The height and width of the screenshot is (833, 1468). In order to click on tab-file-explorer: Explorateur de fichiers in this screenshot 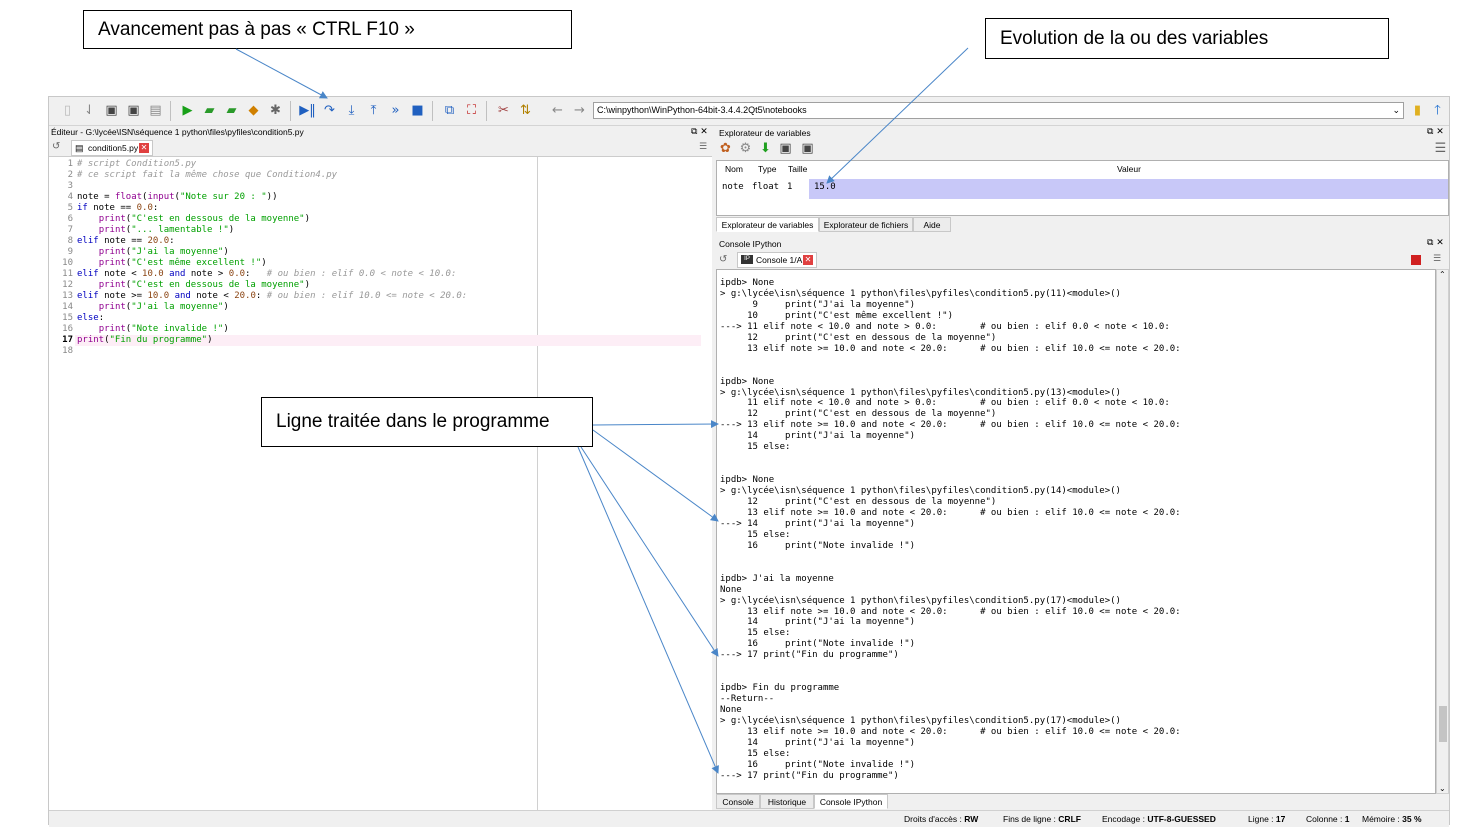, I will do `click(866, 224)`.